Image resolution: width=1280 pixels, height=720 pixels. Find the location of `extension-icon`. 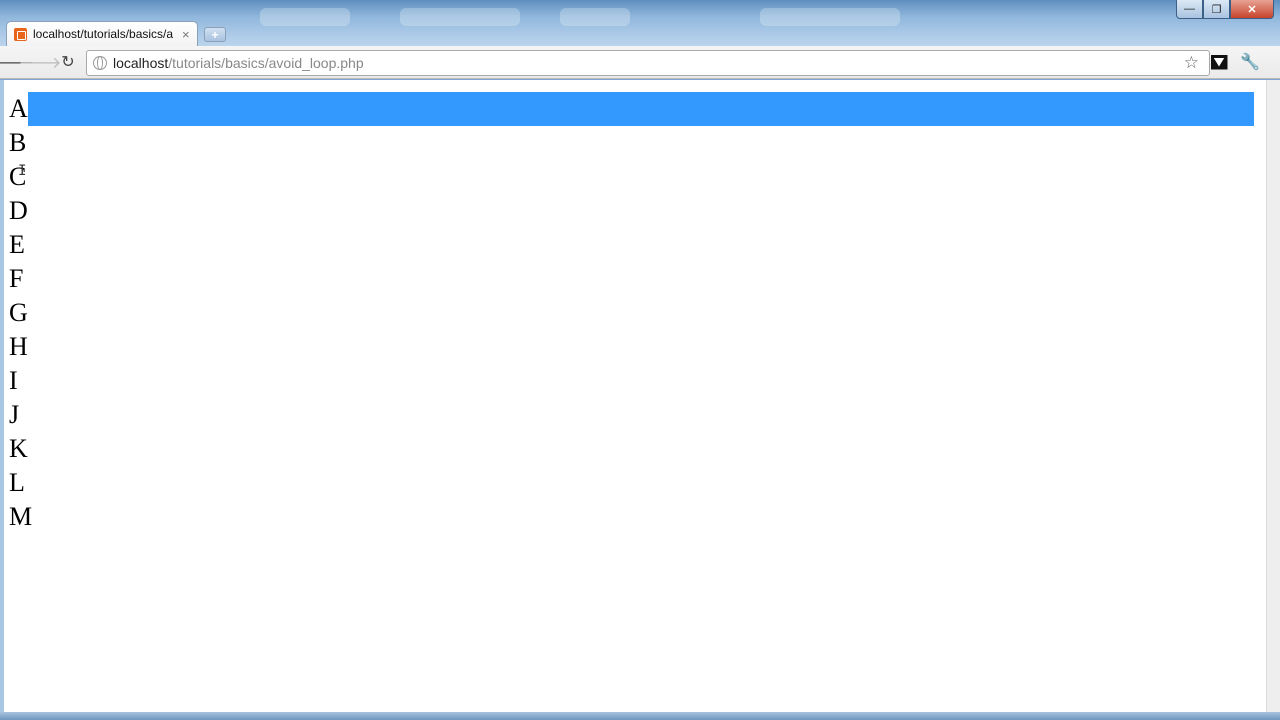

extension-icon is located at coordinates (1219, 62).